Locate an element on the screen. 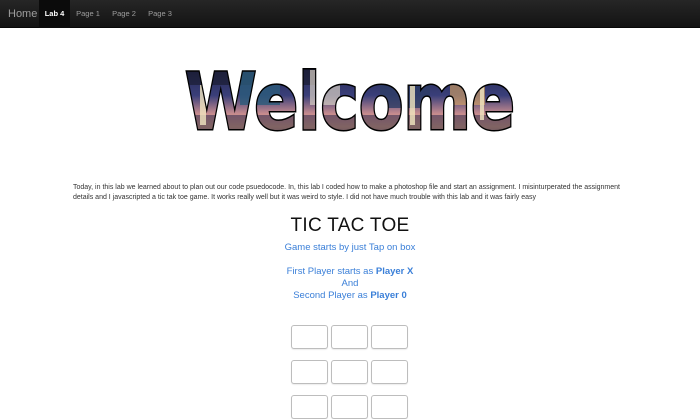 The height and width of the screenshot is (419, 700). nav-item-page-3: Page 3 is located at coordinates (160, 14).